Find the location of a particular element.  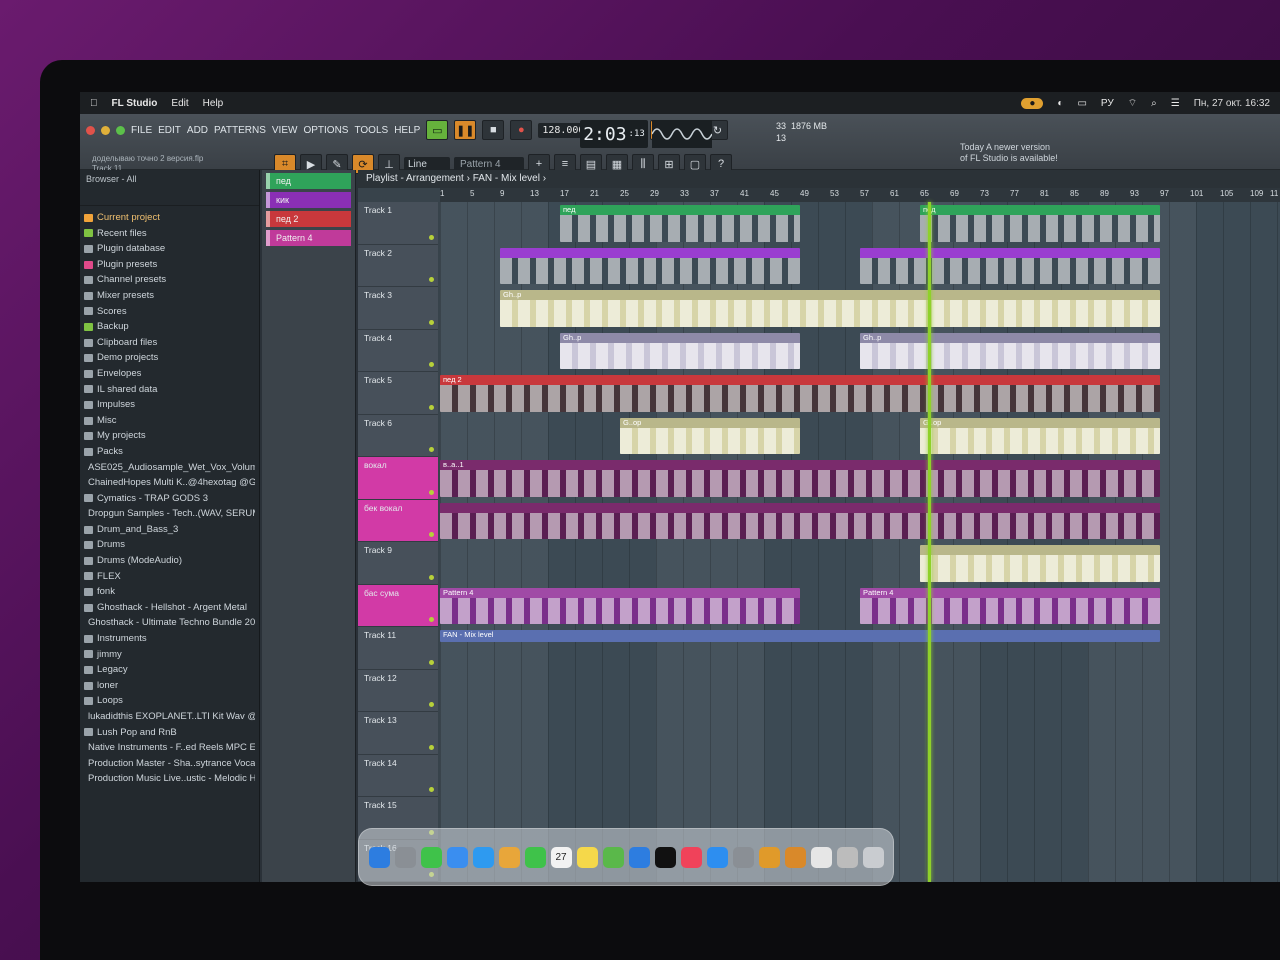

books-icon is located at coordinates (639, 857).